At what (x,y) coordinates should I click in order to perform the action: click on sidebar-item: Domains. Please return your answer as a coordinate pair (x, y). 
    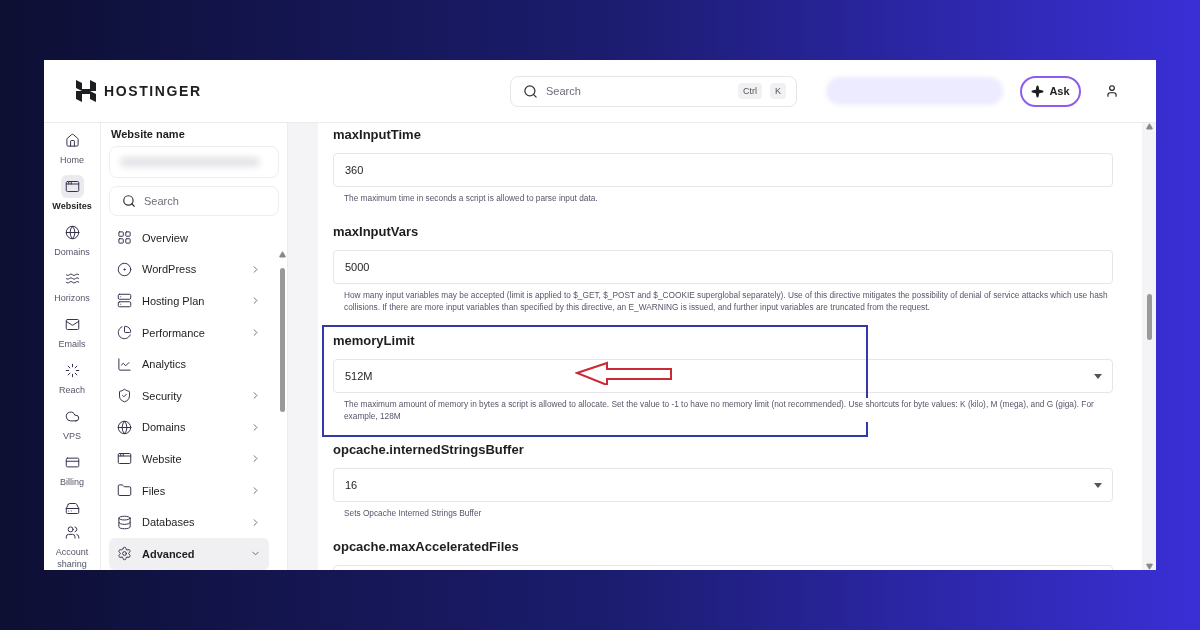
    Looking at the image, I should click on (189, 427).